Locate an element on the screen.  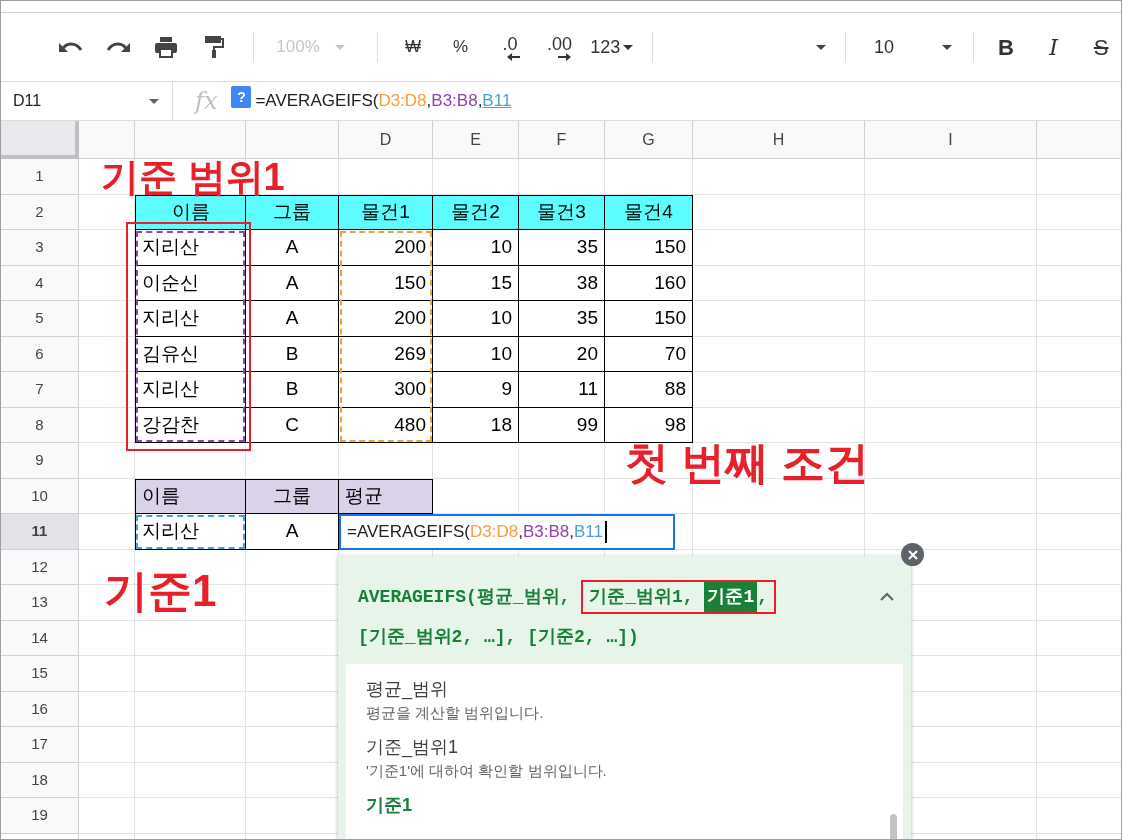
number-format-dropdown: 123 is located at coordinates (612, 47).